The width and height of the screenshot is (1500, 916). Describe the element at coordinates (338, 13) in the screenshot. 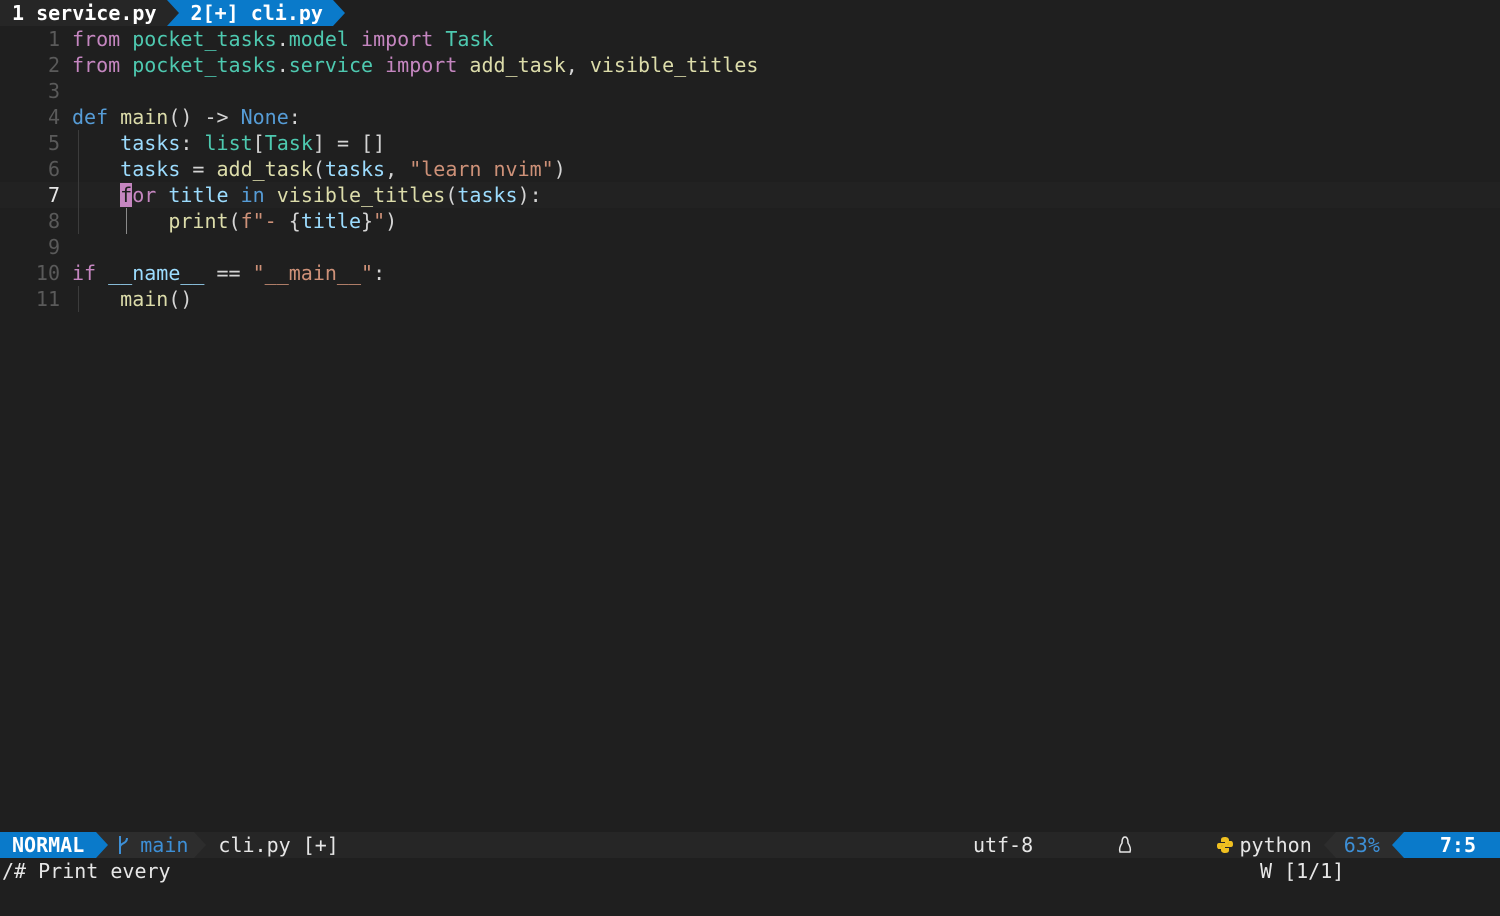

I see `tab-separator` at that location.